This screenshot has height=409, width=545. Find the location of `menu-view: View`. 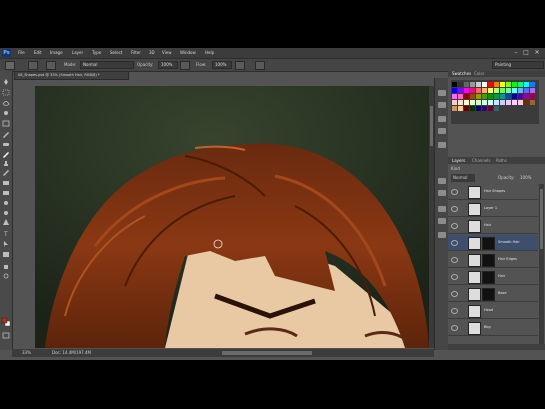

menu-view: View is located at coordinates (167, 52).